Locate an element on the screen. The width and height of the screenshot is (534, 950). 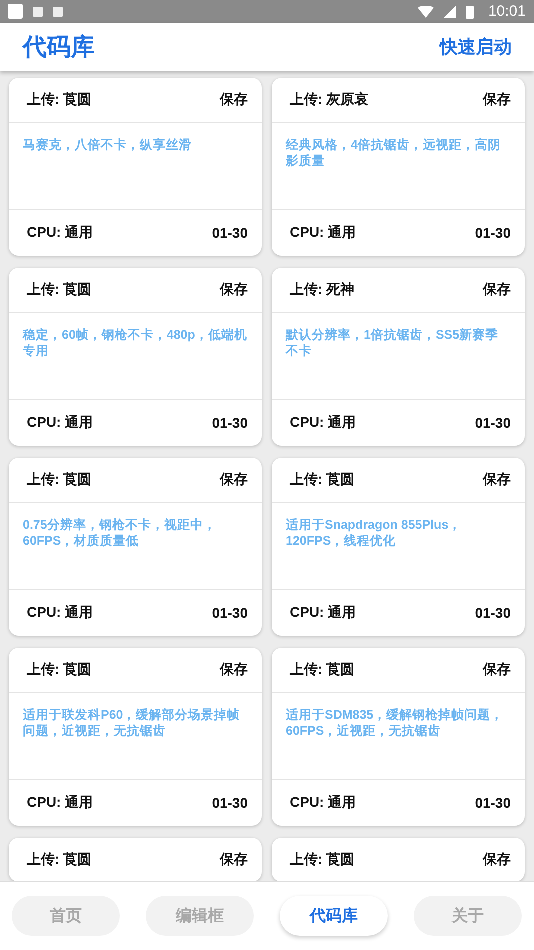
app-icon is located at coordinates (15, 11).